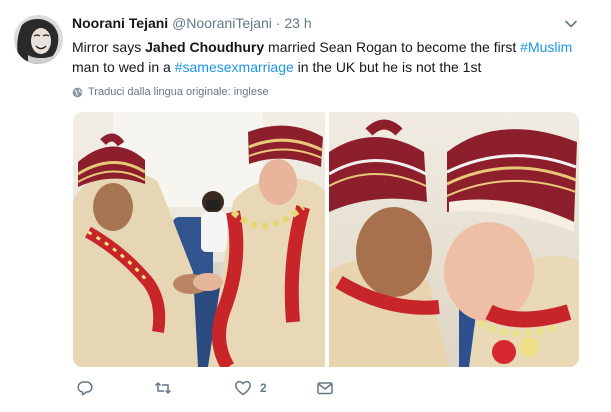 This screenshot has width=611, height=412. I want to click on avatar, so click(38, 39).